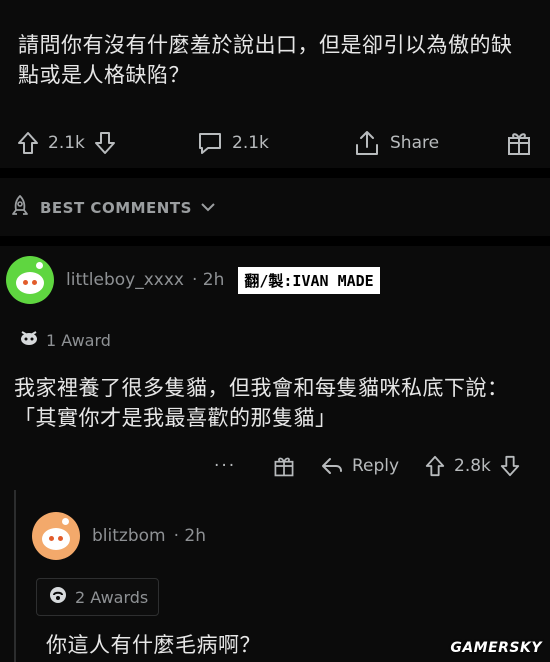 The image size is (550, 662). What do you see at coordinates (116, 208) in the screenshot?
I see `sort-label: BEST COMMENTS` at bounding box center [116, 208].